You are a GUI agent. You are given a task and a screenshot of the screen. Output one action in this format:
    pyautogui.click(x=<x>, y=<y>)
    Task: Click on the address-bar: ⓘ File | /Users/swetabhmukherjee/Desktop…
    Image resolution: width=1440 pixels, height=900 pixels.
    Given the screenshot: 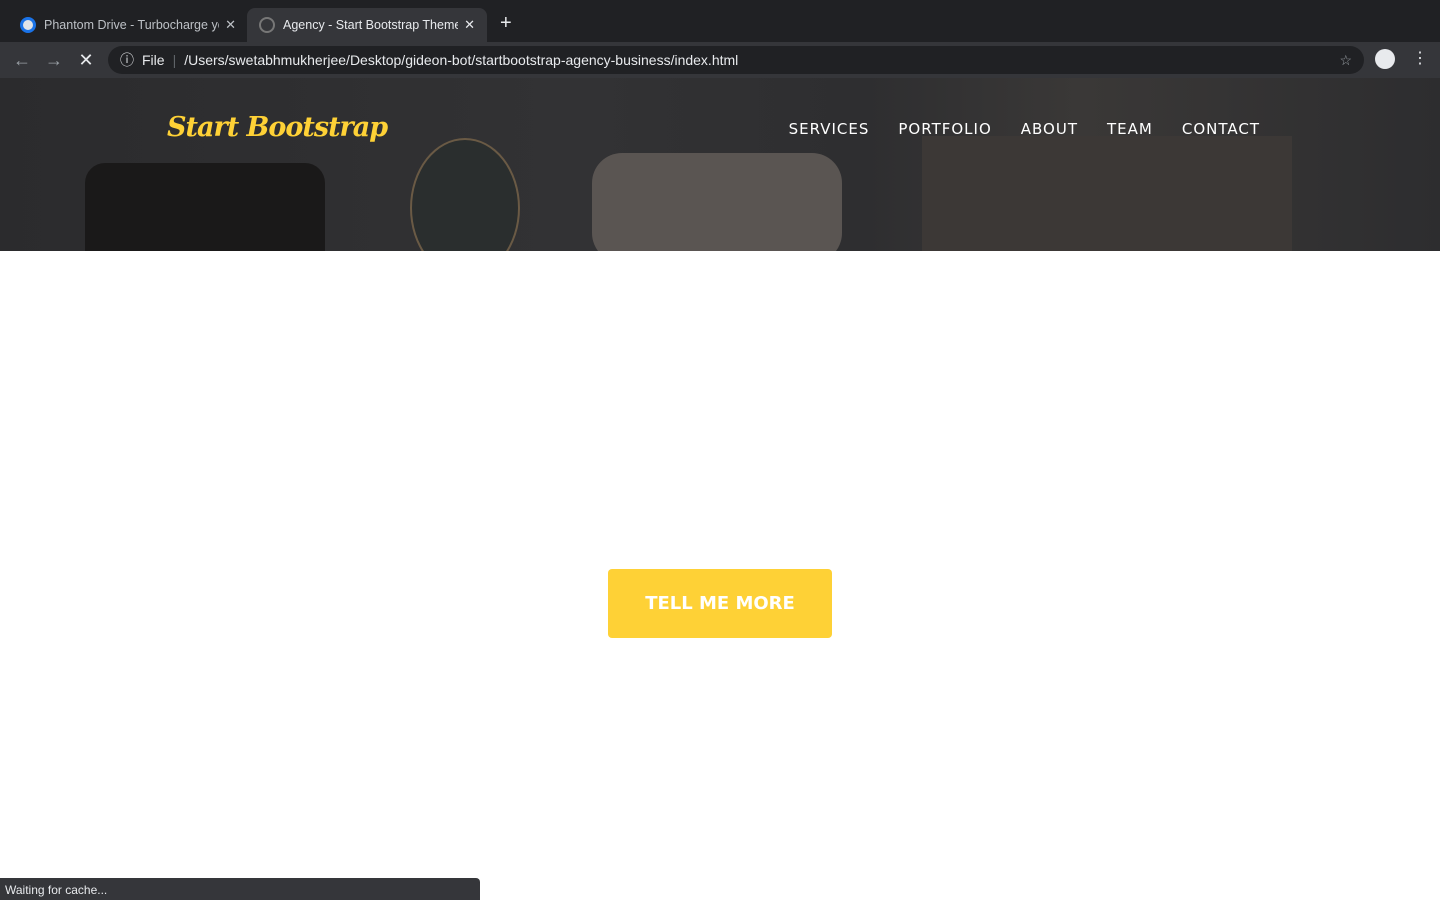 What is the action you would take?
    pyautogui.click(x=736, y=60)
    